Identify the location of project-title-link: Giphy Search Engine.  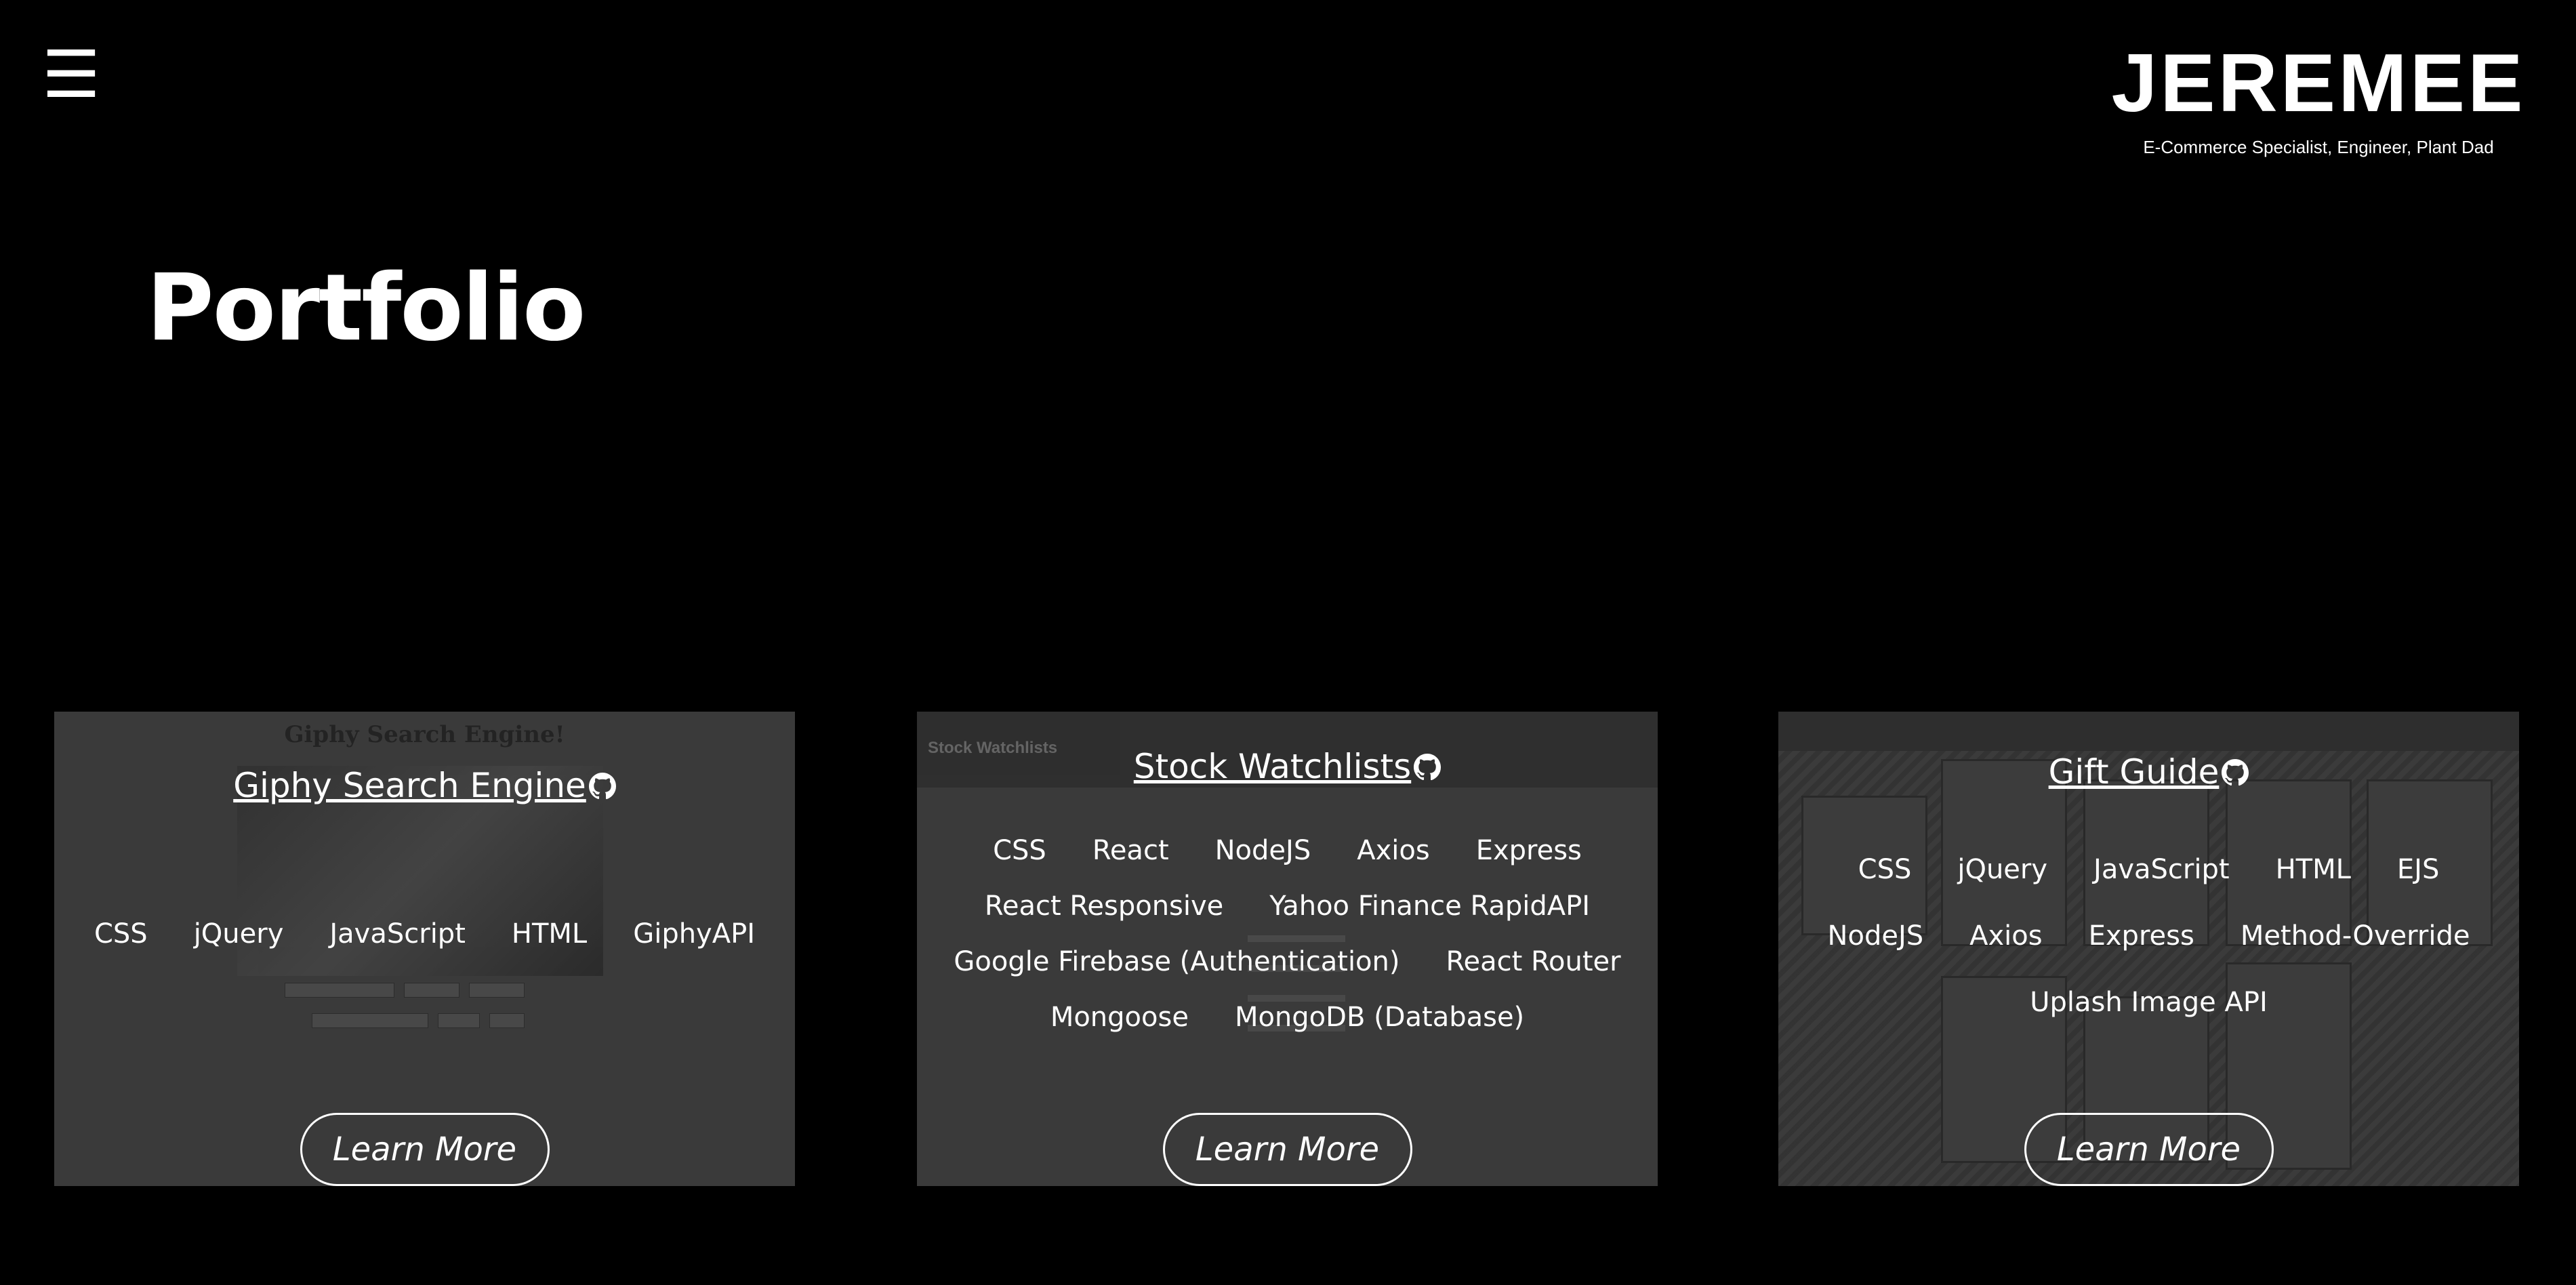
(424, 787).